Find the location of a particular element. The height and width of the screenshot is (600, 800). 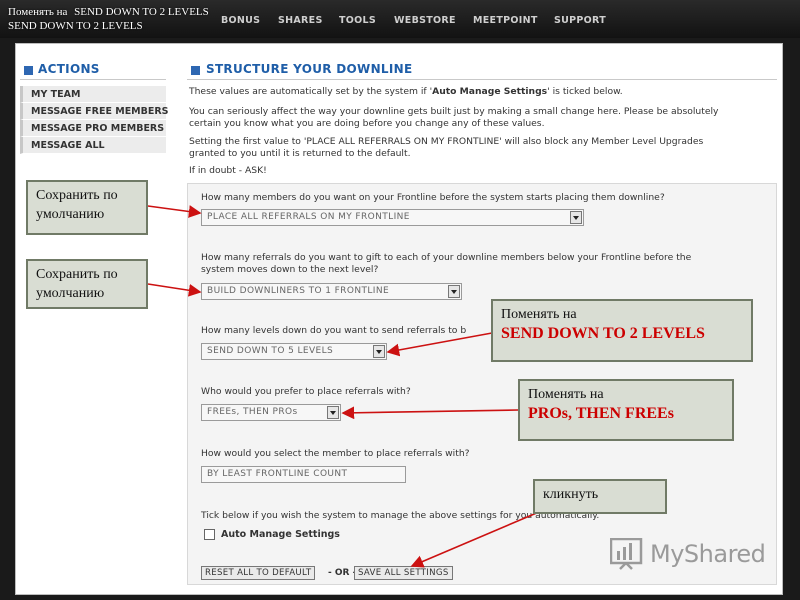

callout-click: кликнуть is located at coordinates (600, 496).